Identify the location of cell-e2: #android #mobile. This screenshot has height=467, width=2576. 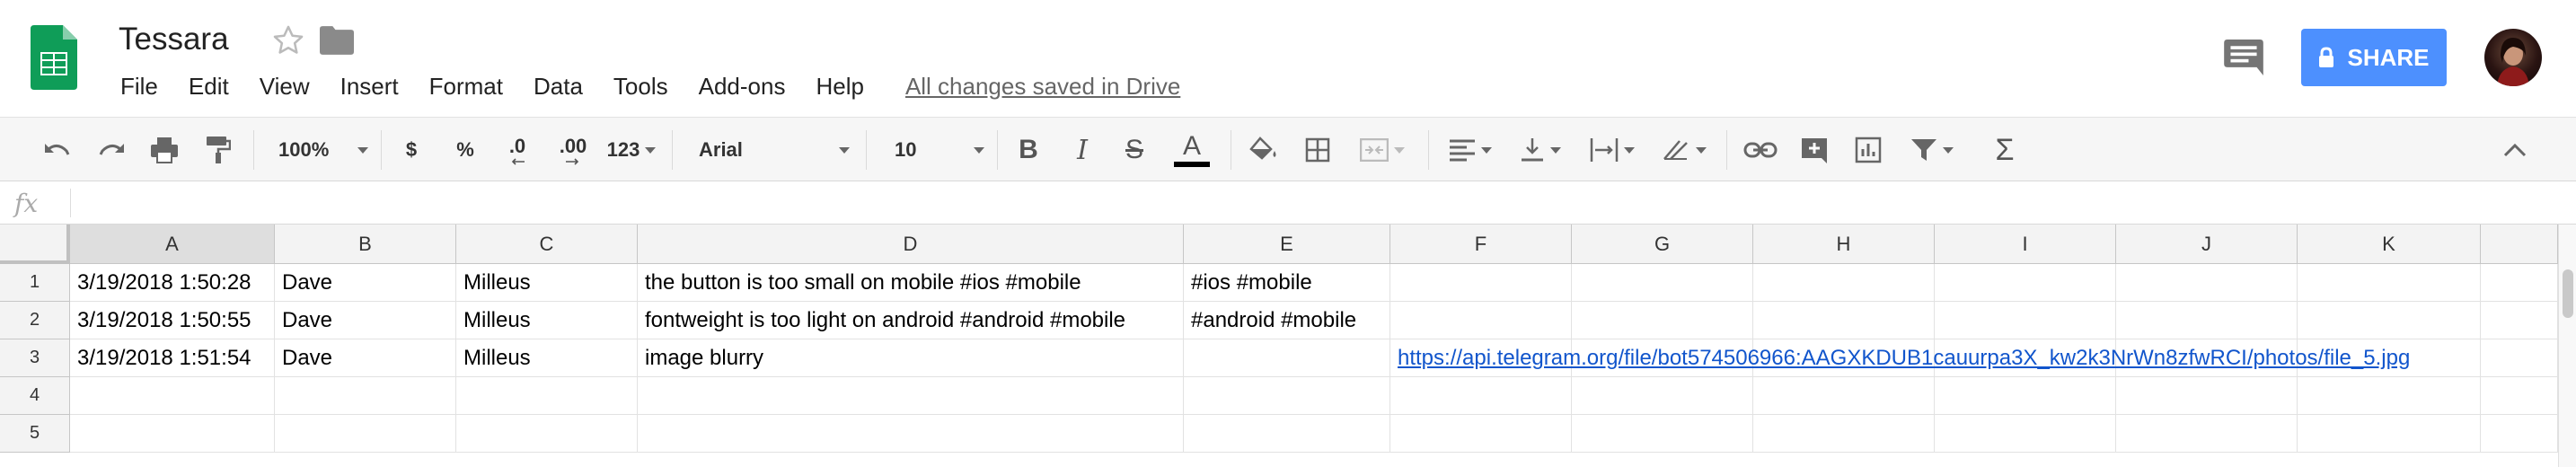
(1287, 320).